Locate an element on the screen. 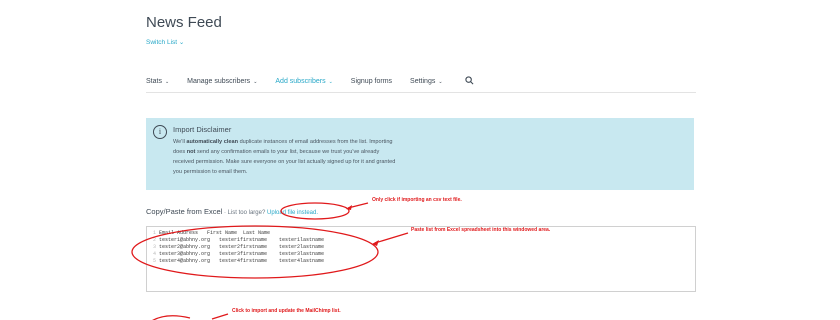 This screenshot has height=320, width=840. paste-arrow is located at coordinates (391, 238).